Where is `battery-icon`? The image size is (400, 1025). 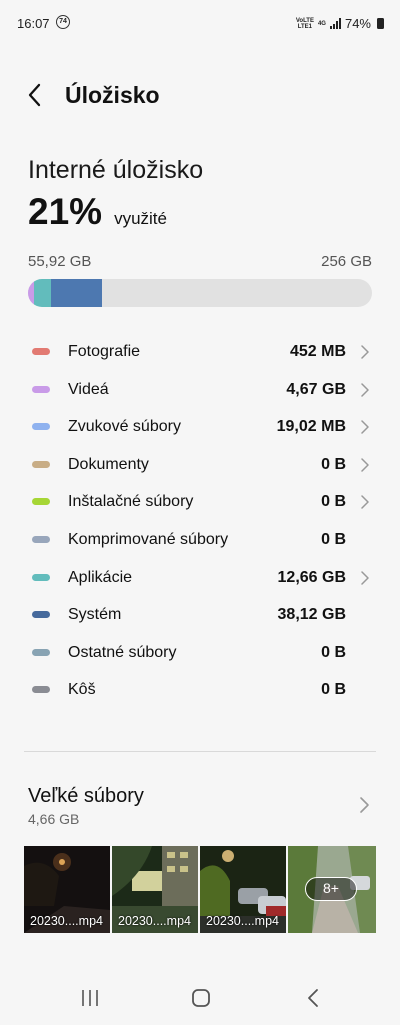 battery-icon is located at coordinates (380, 23).